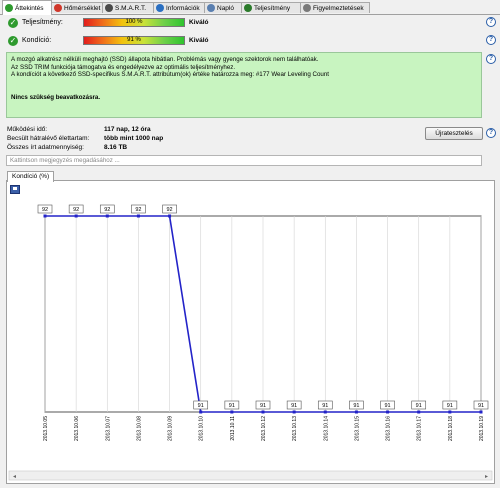 The width and height of the screenshot is (500, 488). Describe the element at coordinates (338, 8) in the screenshot. I see `tab-label: Figyelmeztetések` at that location.